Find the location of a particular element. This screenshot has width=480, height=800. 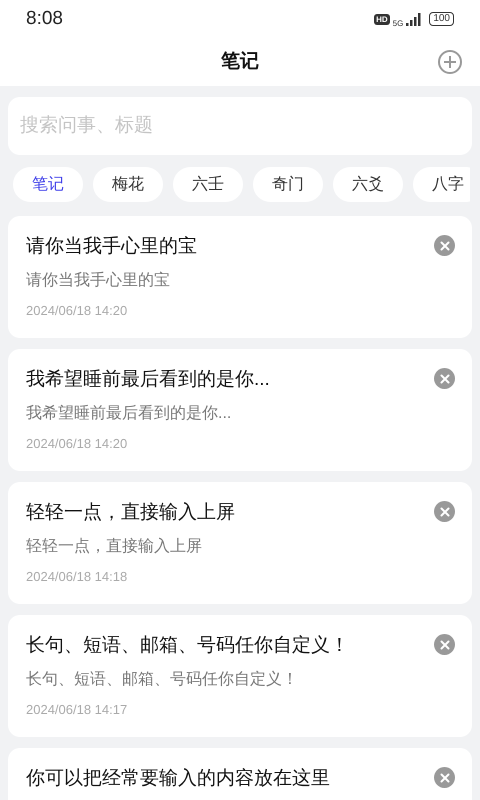

battery-indicator: 100 is located at coordinates (441, 19).